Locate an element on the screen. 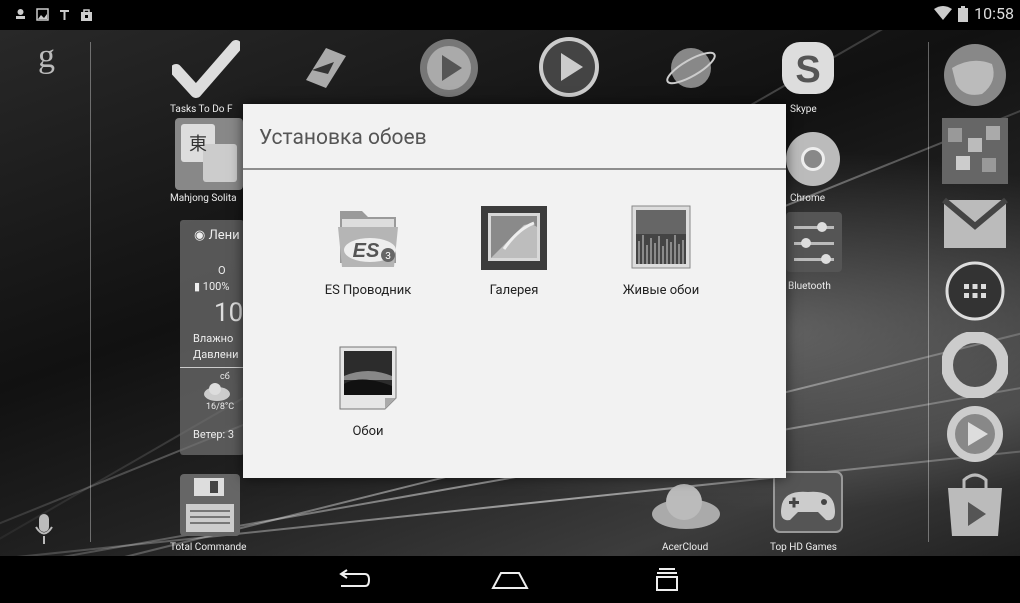  weather-forecast: 16/8°С is located at coordinates (220, 407).